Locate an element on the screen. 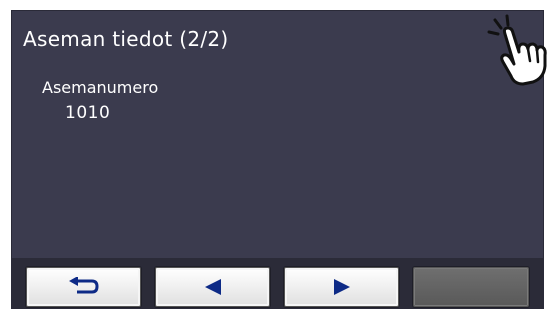 Image resolution: width=555 pixels, height=319 pixels. next-button is located at coordinates (341, 287).